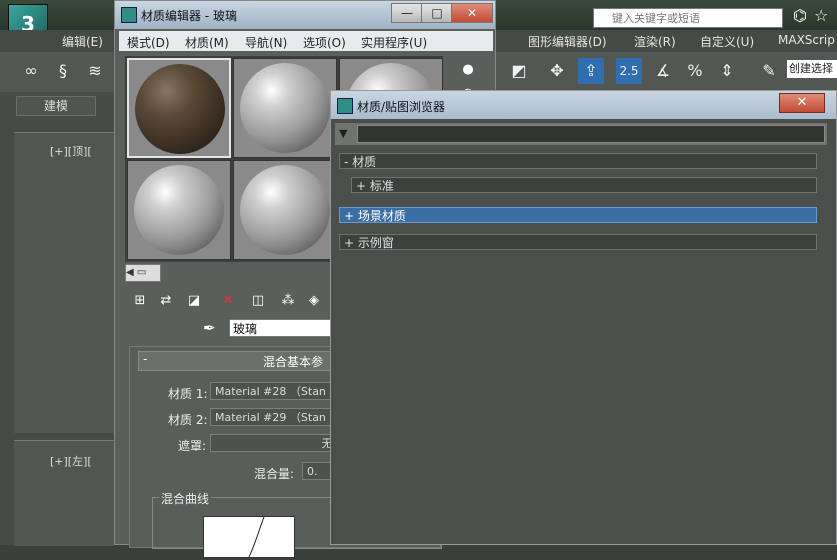  What do you see at coordinates (695, 71) in the screenshot?
I see `percent-snap-icon: %` at bounding box center [695, 71].